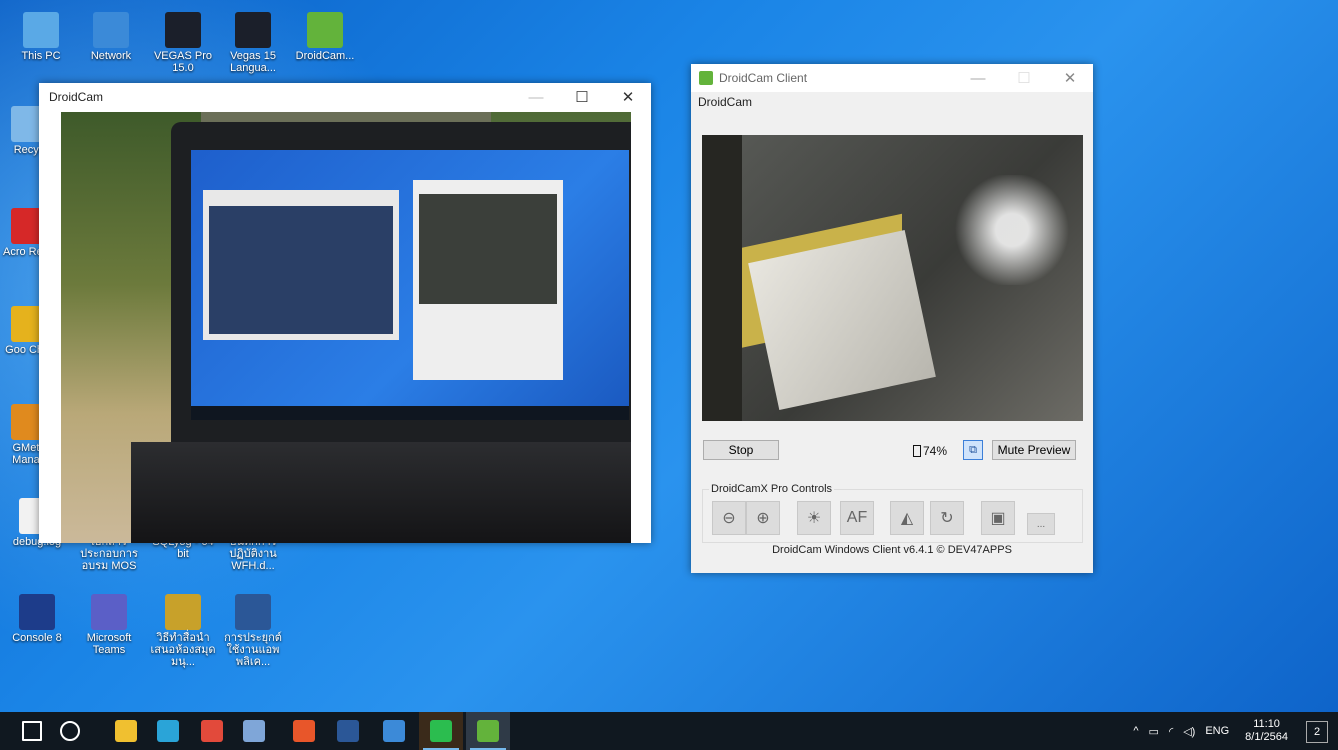 The height and width of the screenshot is (750, 1338). Describe the element at coordinates (111, 30) in the screenshot. I see `network-icon` at that location.